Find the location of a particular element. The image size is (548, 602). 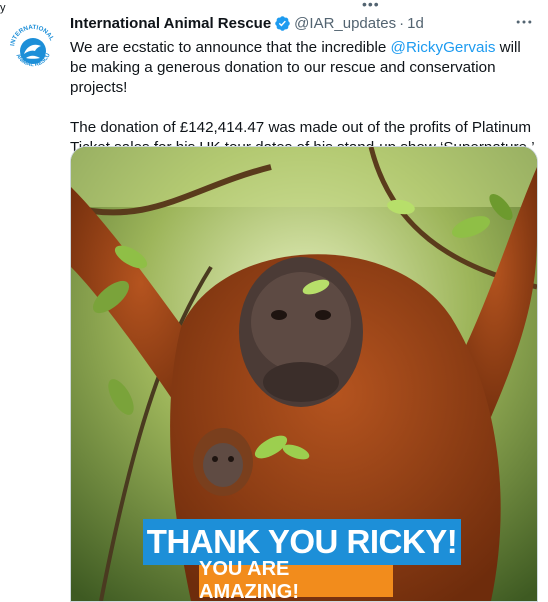

verified-badge-icon is located at coordinates (282, 23).